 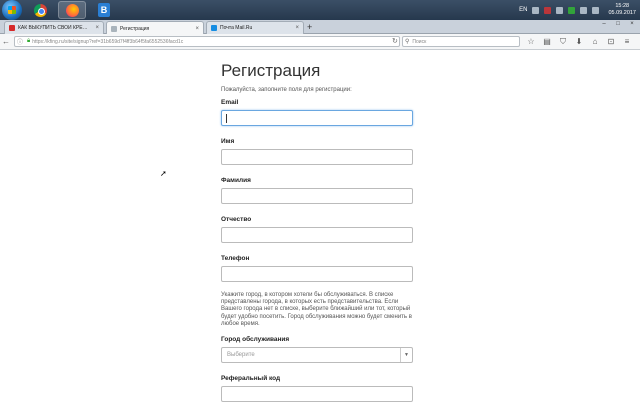 What do you see at coordinates (28, 41) in the screenshot?
I see `lock-icon: 🔒︎` at bounding box center [28, 41].